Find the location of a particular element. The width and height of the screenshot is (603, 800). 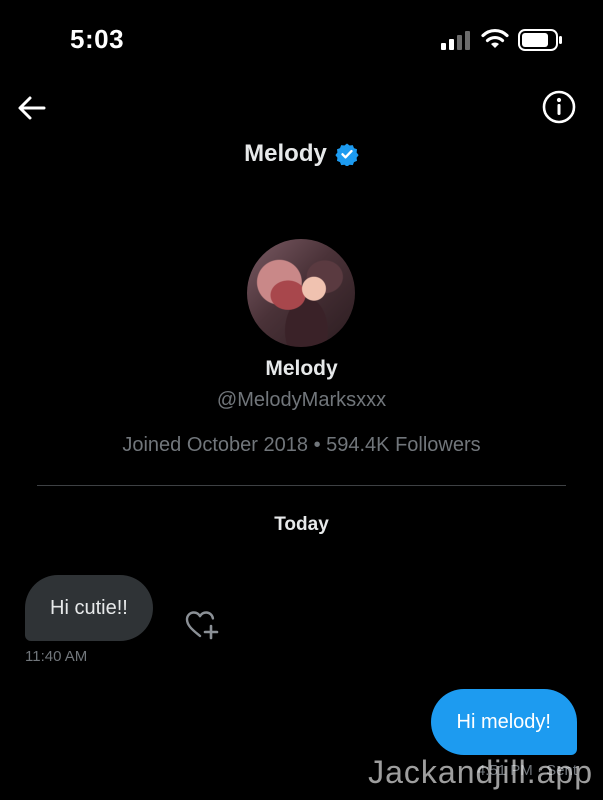

profile-meta: Joined October 2018 • 594.4K Followers is located at coordinates (301, 445).